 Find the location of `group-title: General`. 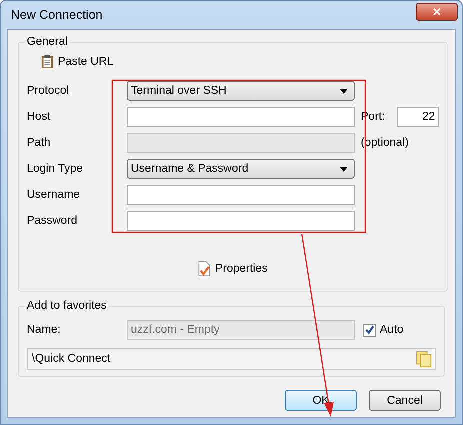

group-title: General is located at coordinates (47, 42).